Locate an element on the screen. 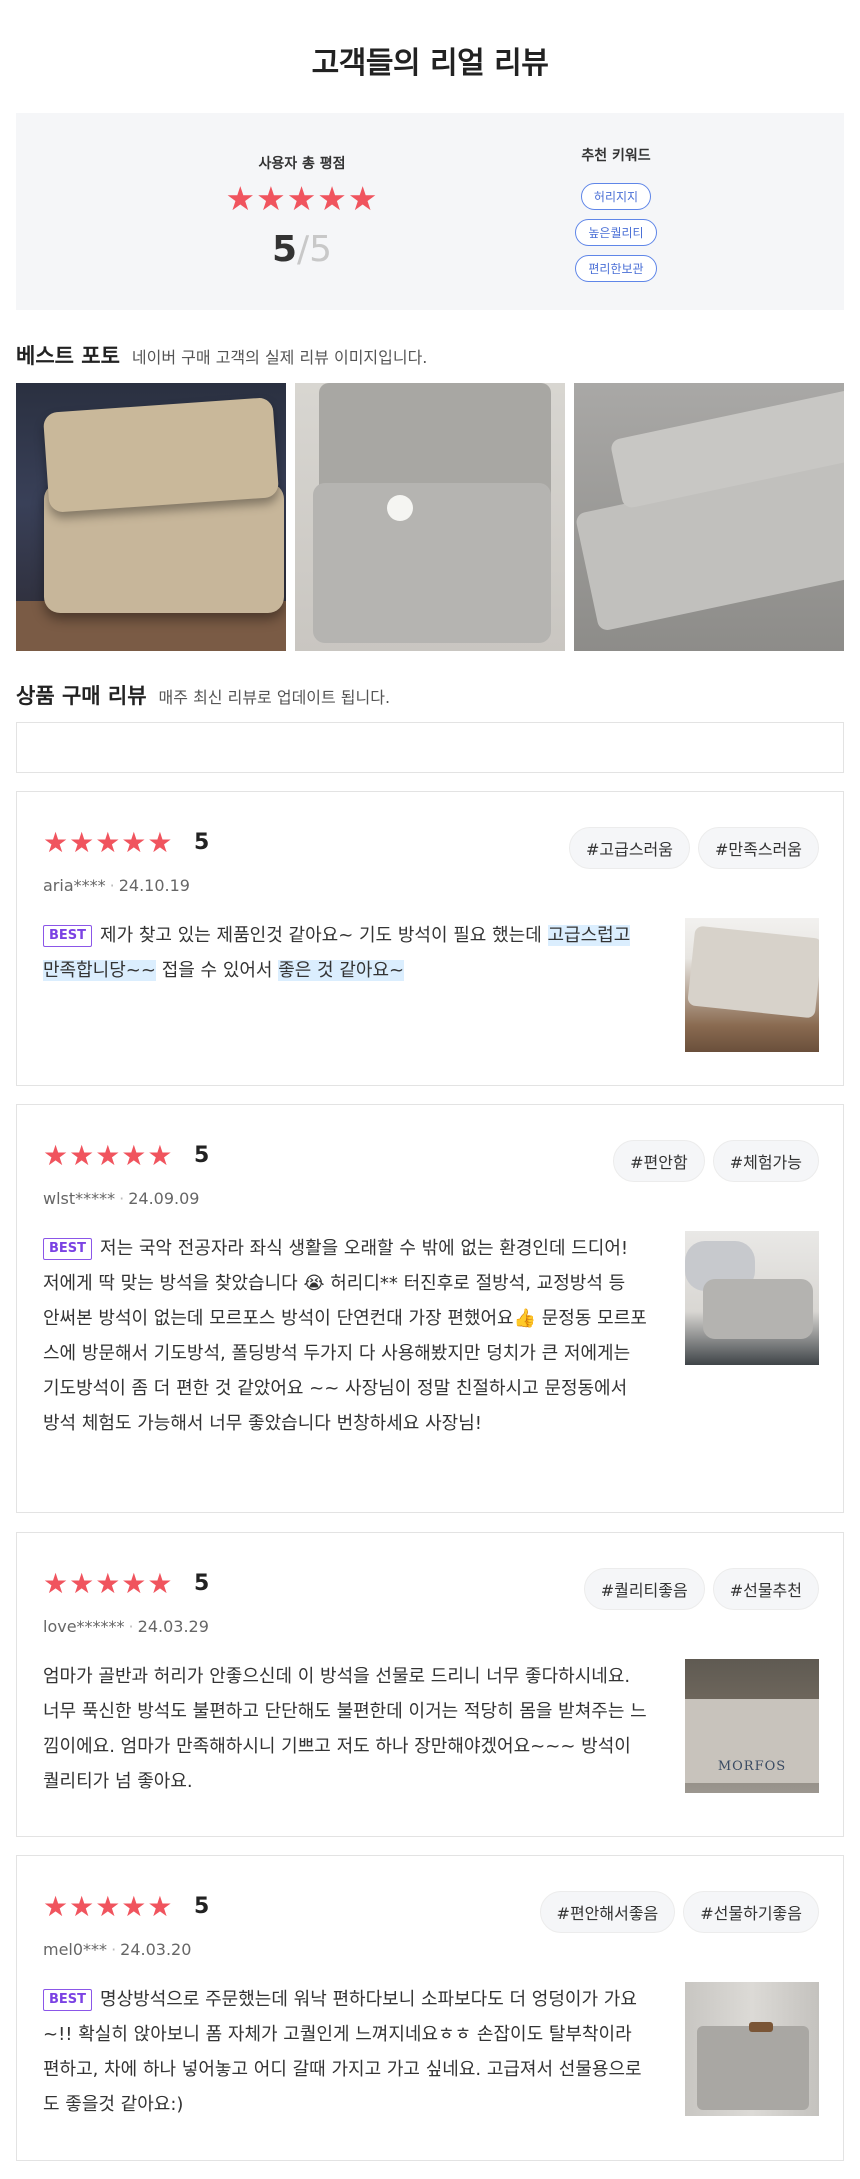  review-date: 24.03.29 is located at coordinates (173, 1626).